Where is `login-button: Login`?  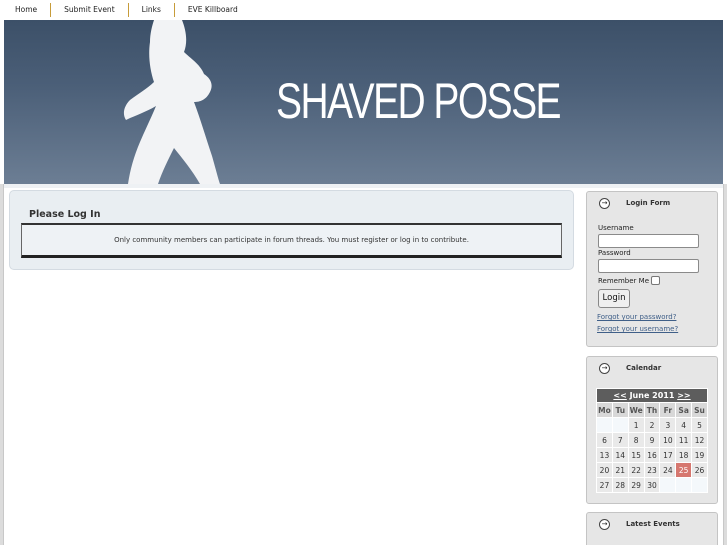
login-button: Login is located at coordinates (614, 298).